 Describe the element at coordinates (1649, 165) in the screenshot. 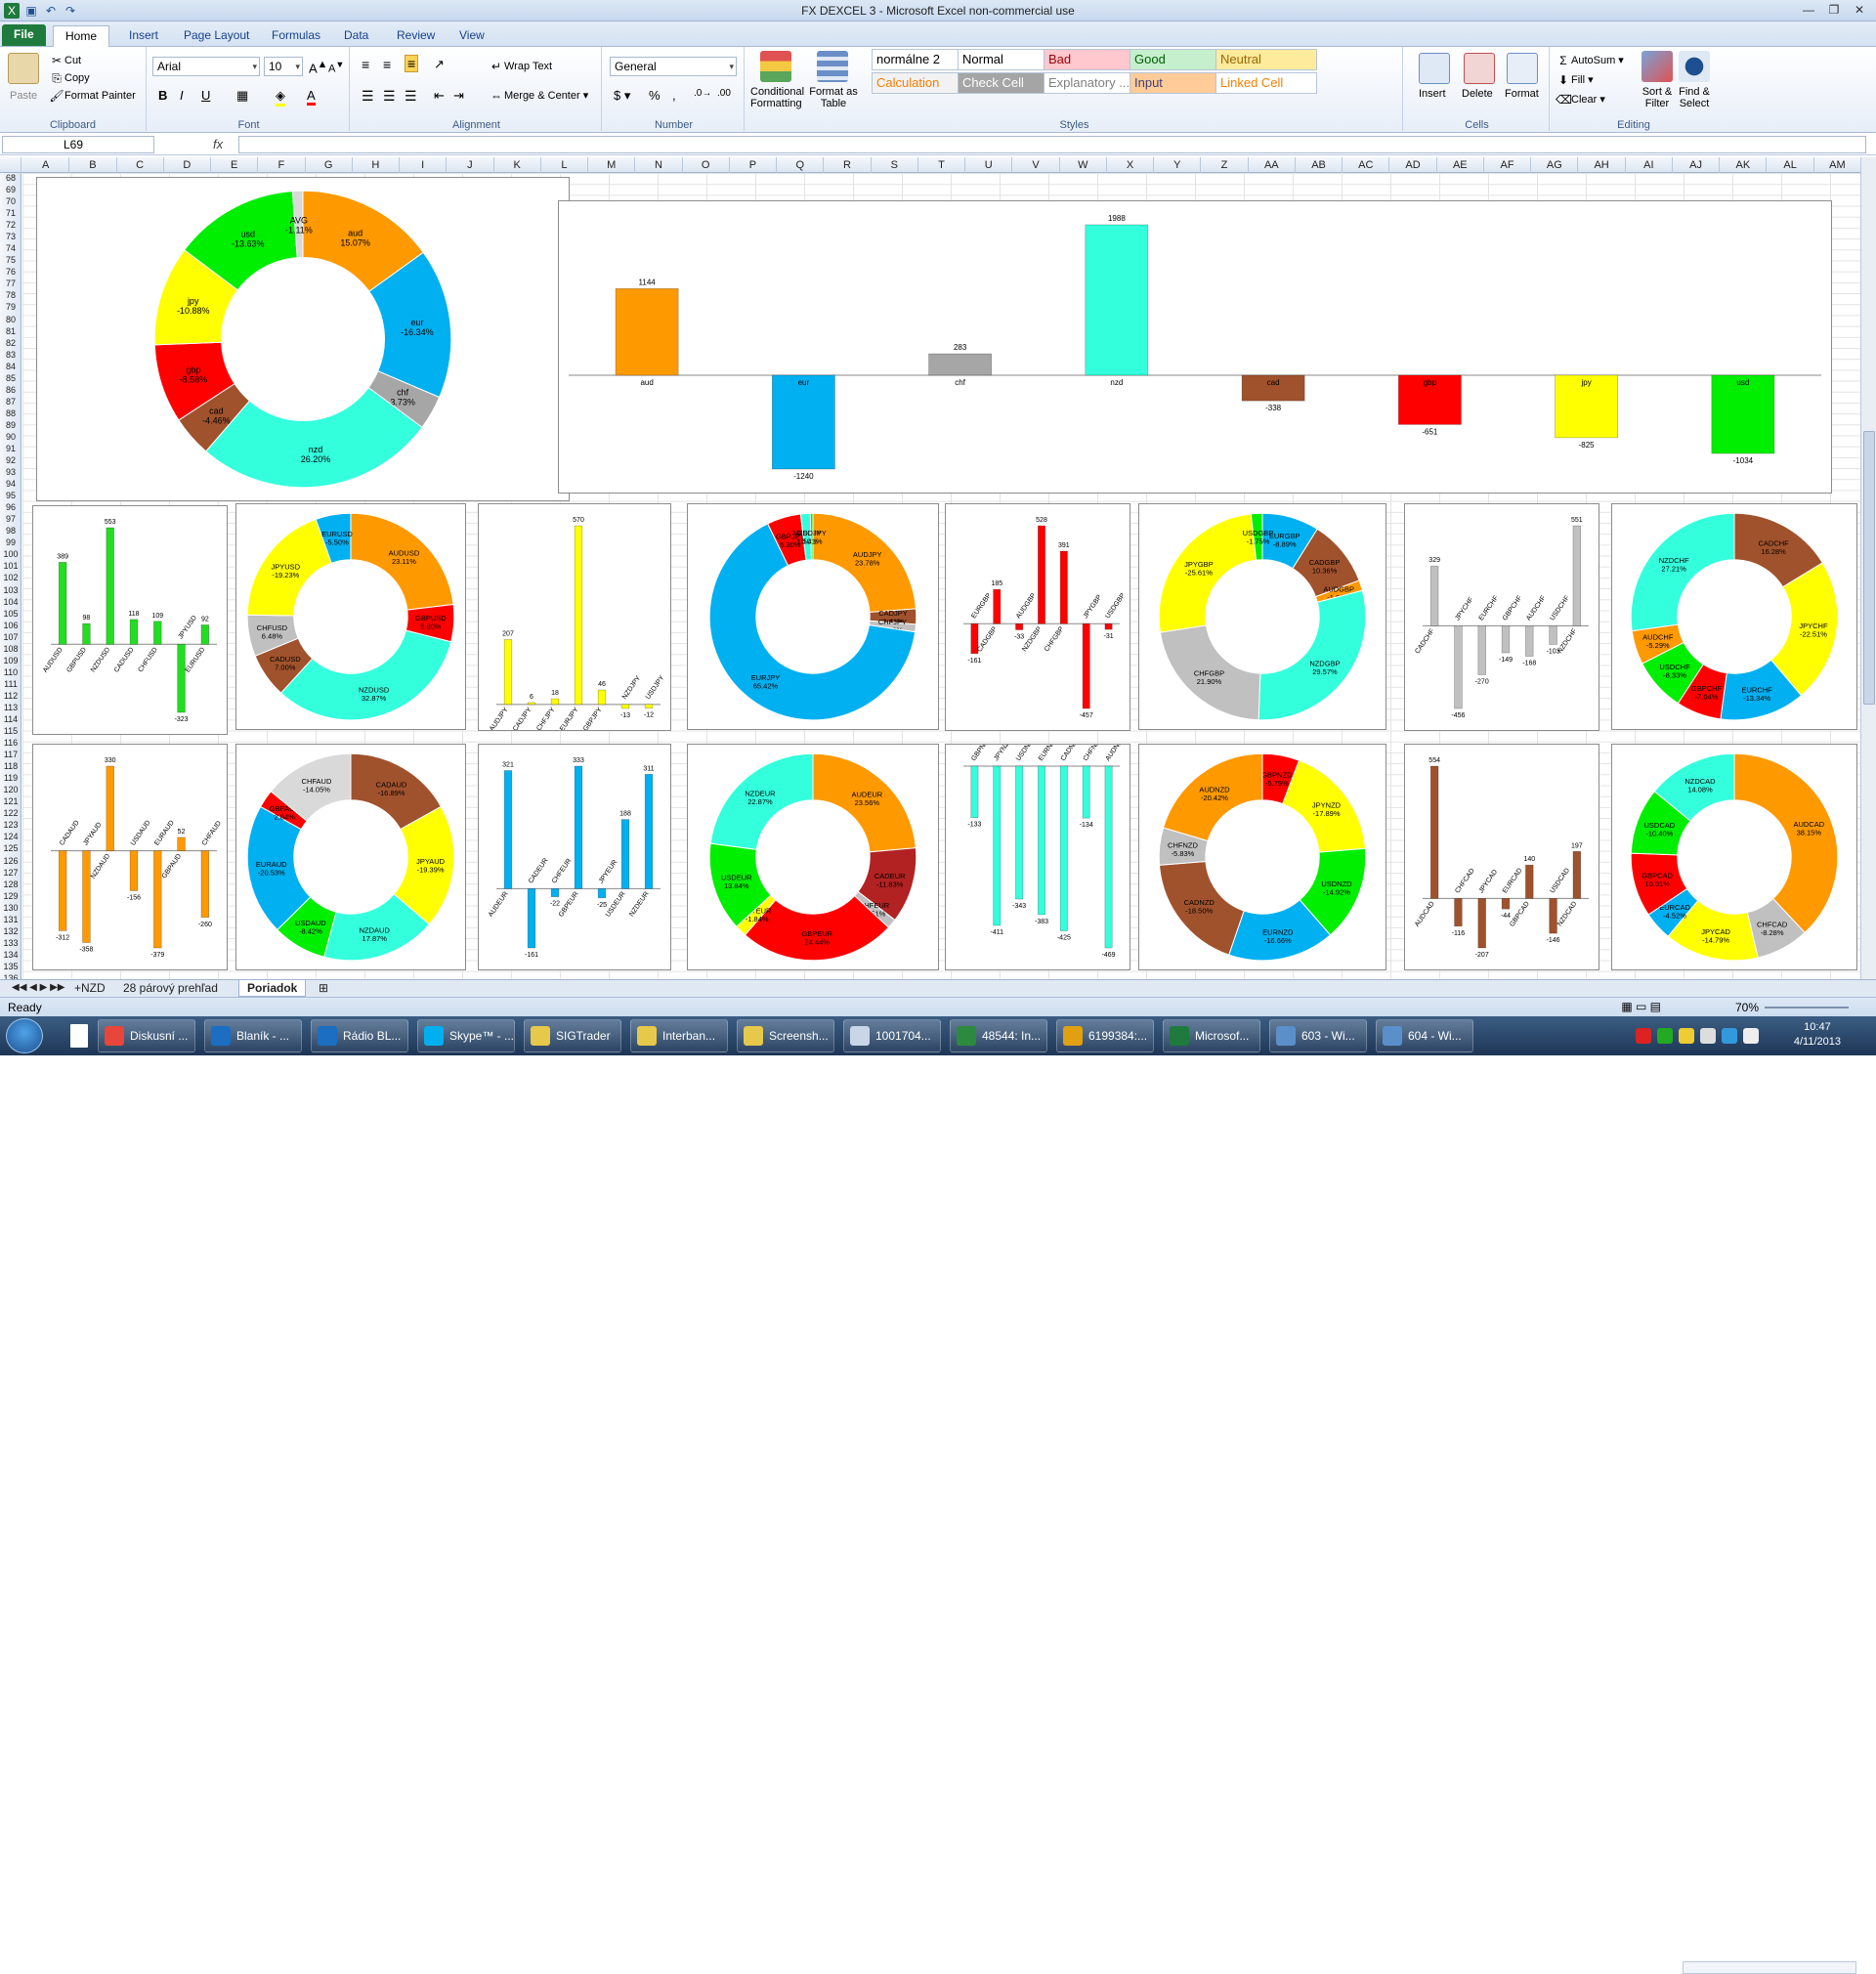

I see `column-header: AI` at that location.